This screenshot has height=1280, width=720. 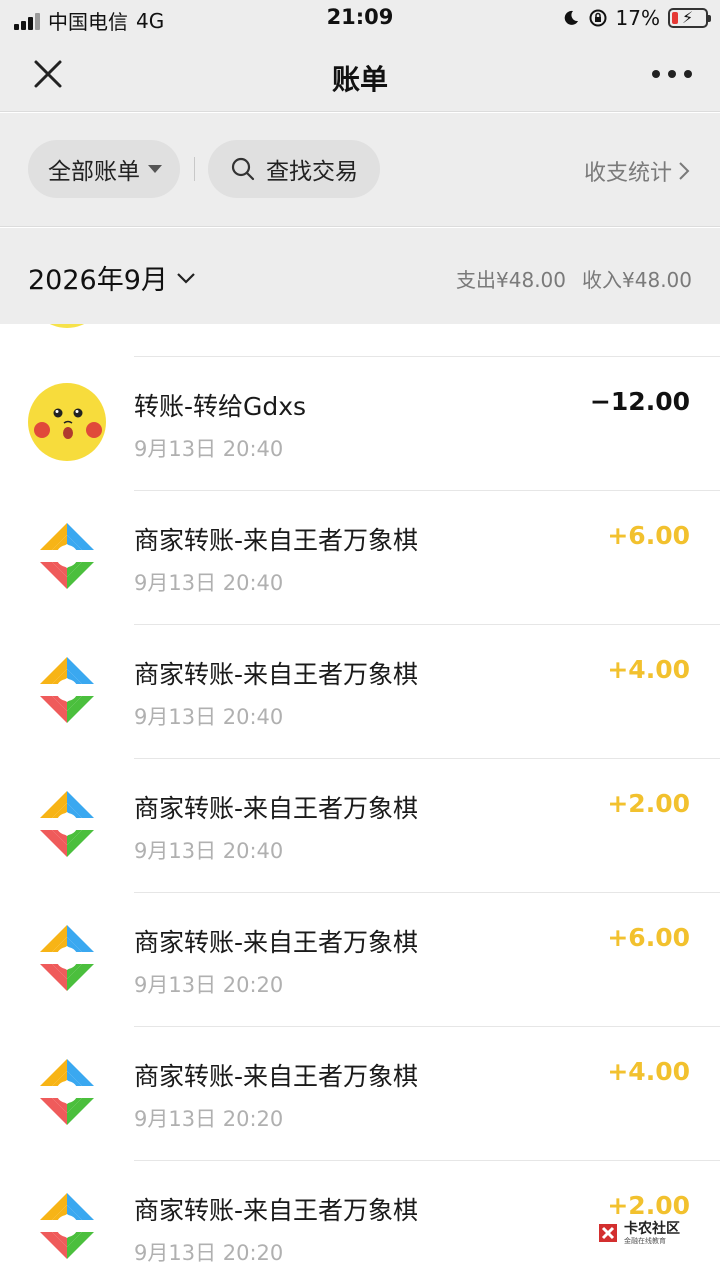 What do you see at coordinates (360, 960) in the screenshot?
I see `transaction-row: 商家转账-来自王者万象棋 9月13日 20:20 +6.00` at bounding box center [360, 960].